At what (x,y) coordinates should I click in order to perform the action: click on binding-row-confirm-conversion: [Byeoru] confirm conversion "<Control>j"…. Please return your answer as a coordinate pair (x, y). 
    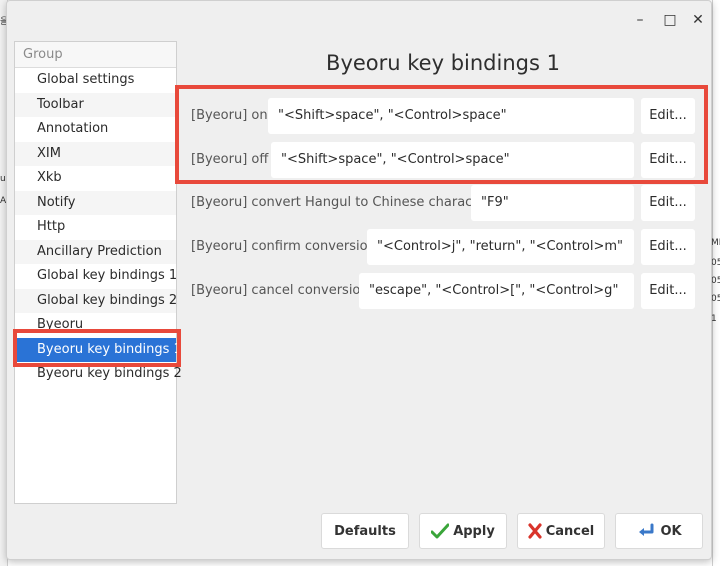
    Looking at the image, I should click on (443, 247).